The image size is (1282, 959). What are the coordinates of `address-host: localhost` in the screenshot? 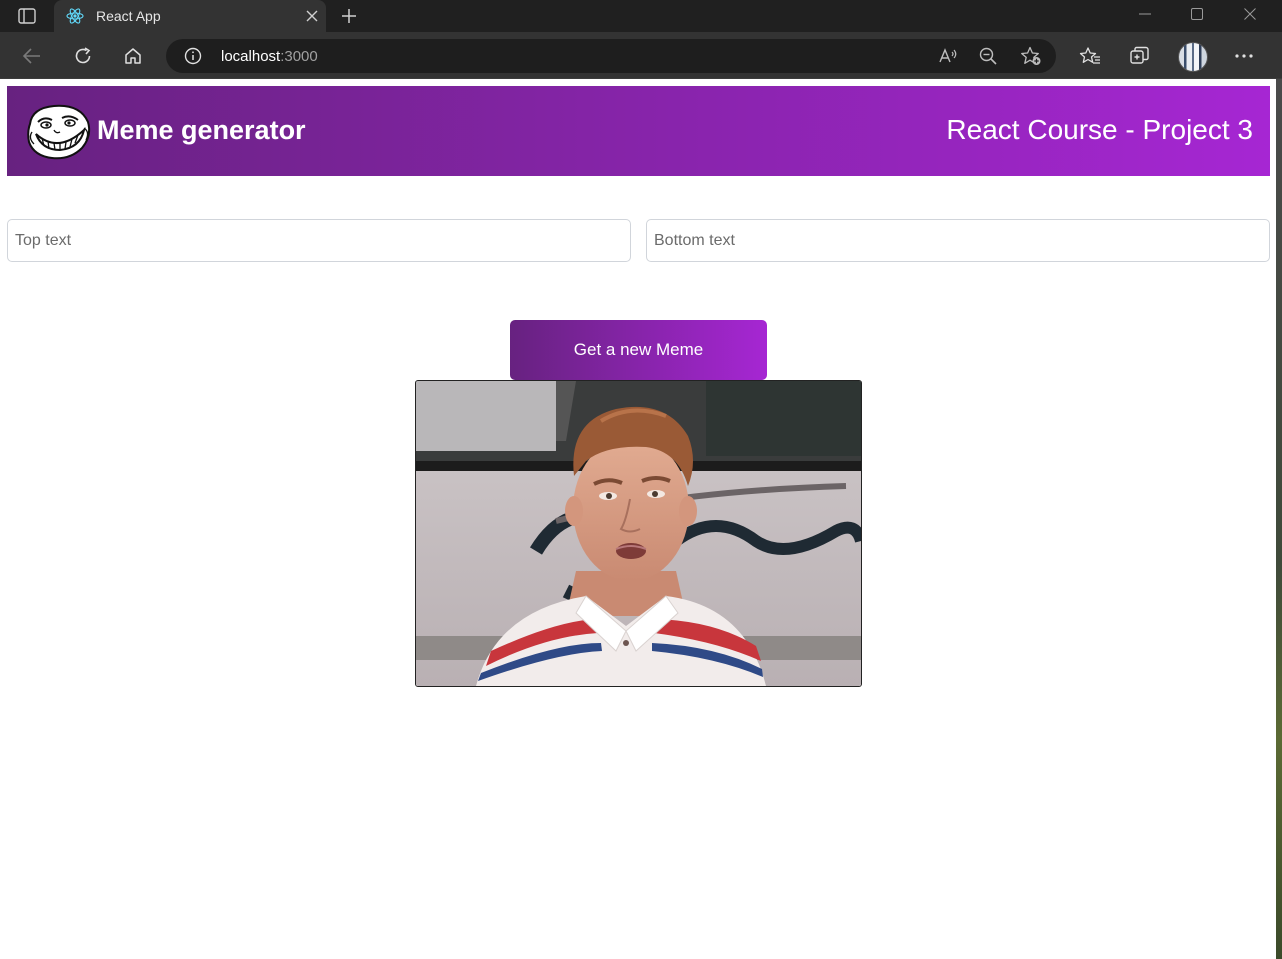 It's located at (251, 56).